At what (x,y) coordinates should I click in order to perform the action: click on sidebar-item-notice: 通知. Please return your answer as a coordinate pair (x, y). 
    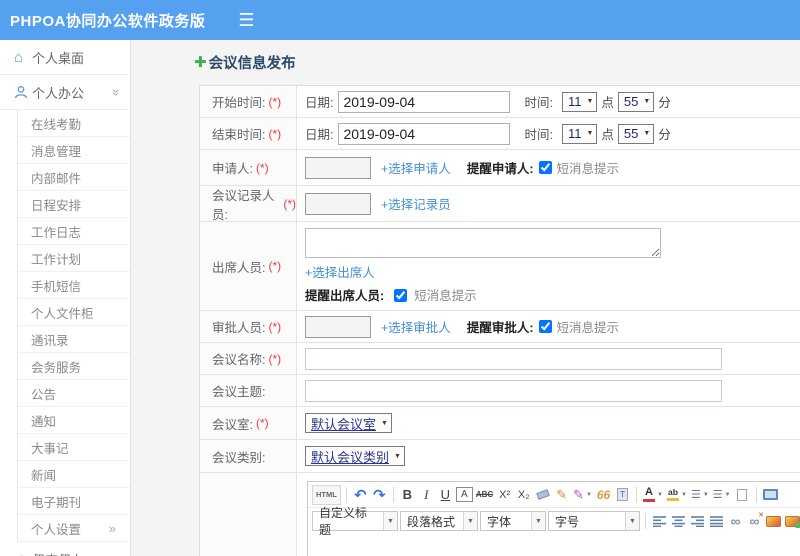
    Looking at the image, I should click on (74, 420).